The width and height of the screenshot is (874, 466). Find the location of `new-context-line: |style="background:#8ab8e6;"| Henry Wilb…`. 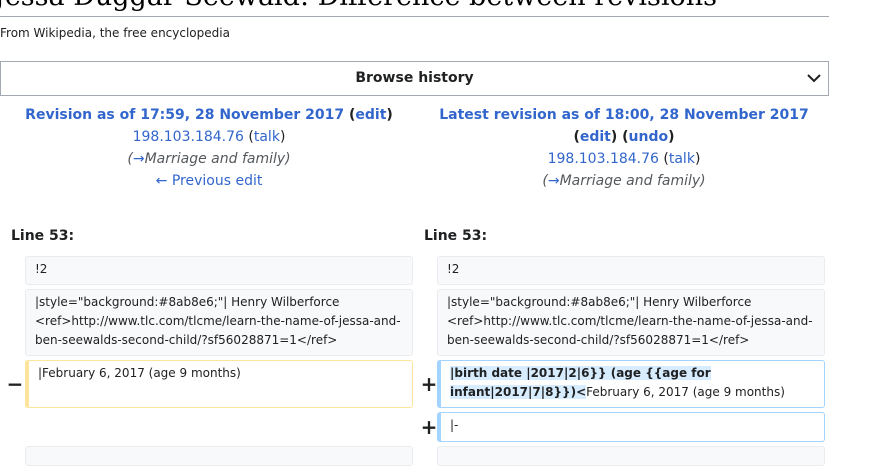

new-context-line: |style="background:#8ab8e6;"| Henry Wilb… is located at coordinates (631, 322).